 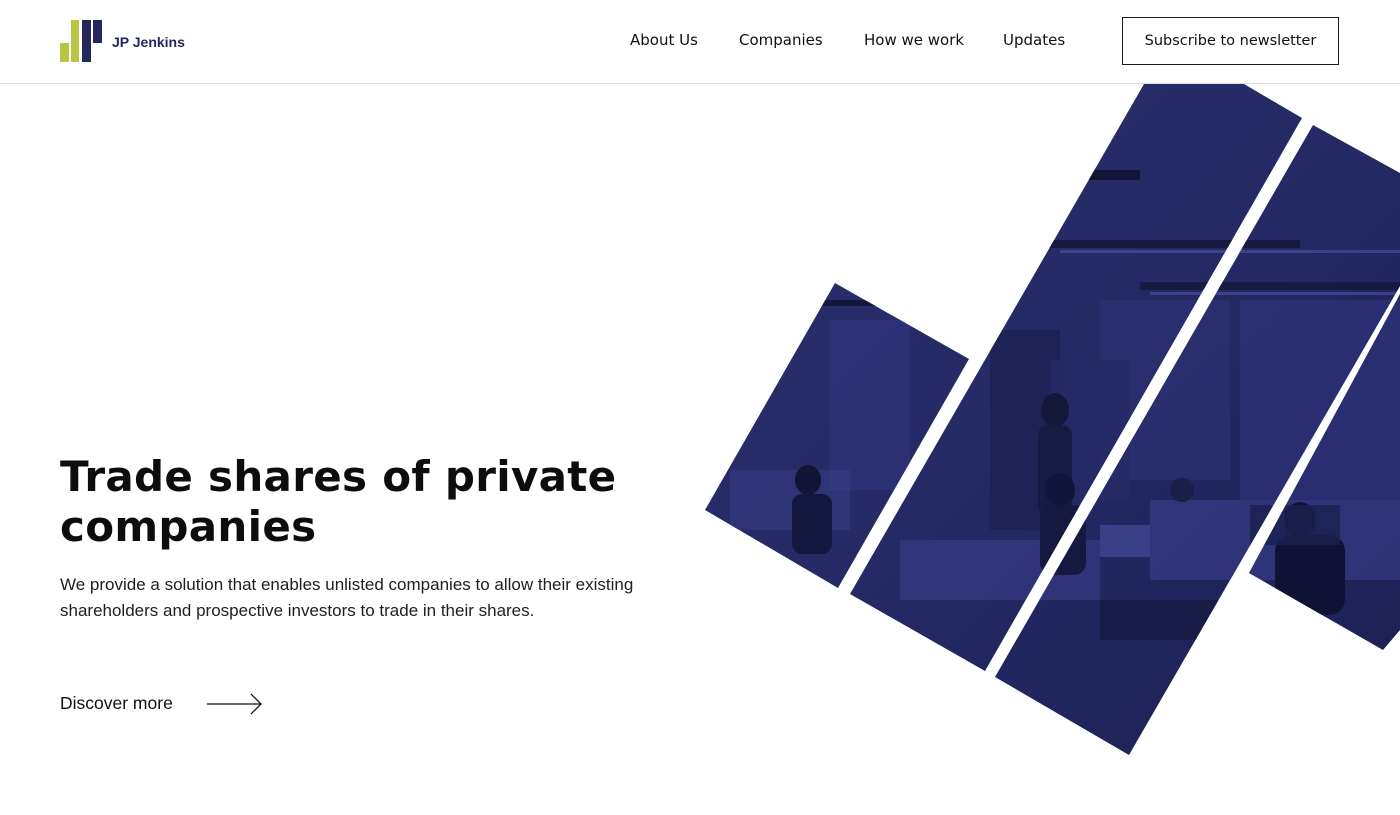 I want to click on discover-more-label: Discover more, so click(x=116, y=703).